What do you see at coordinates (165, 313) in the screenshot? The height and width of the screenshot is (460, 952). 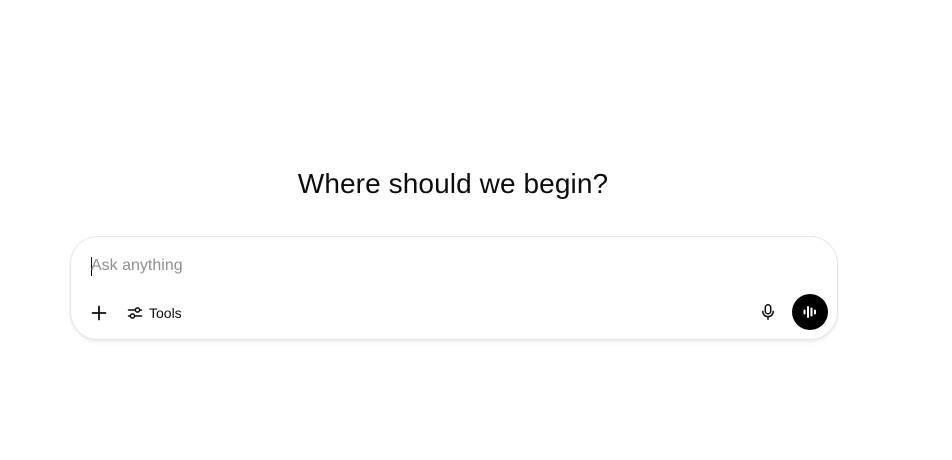 I see `tools-label: Tools` at bounding box center [165, 313].